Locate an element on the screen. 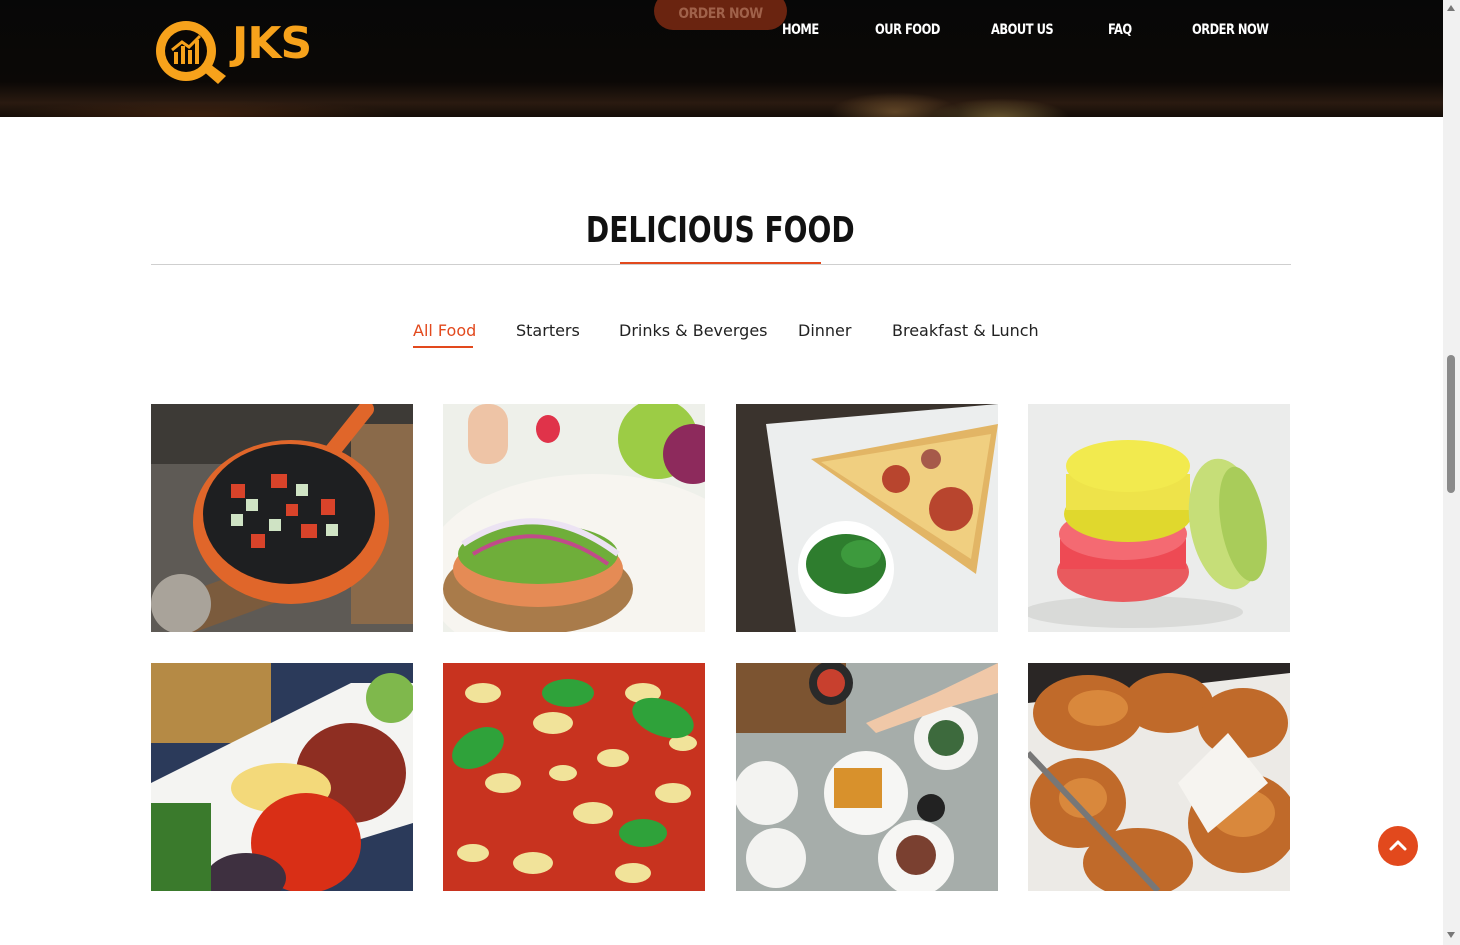 This screenshot has width=1460, height=945. section-title: DELICIOUS FOOD is located at coordinates (720, 230).